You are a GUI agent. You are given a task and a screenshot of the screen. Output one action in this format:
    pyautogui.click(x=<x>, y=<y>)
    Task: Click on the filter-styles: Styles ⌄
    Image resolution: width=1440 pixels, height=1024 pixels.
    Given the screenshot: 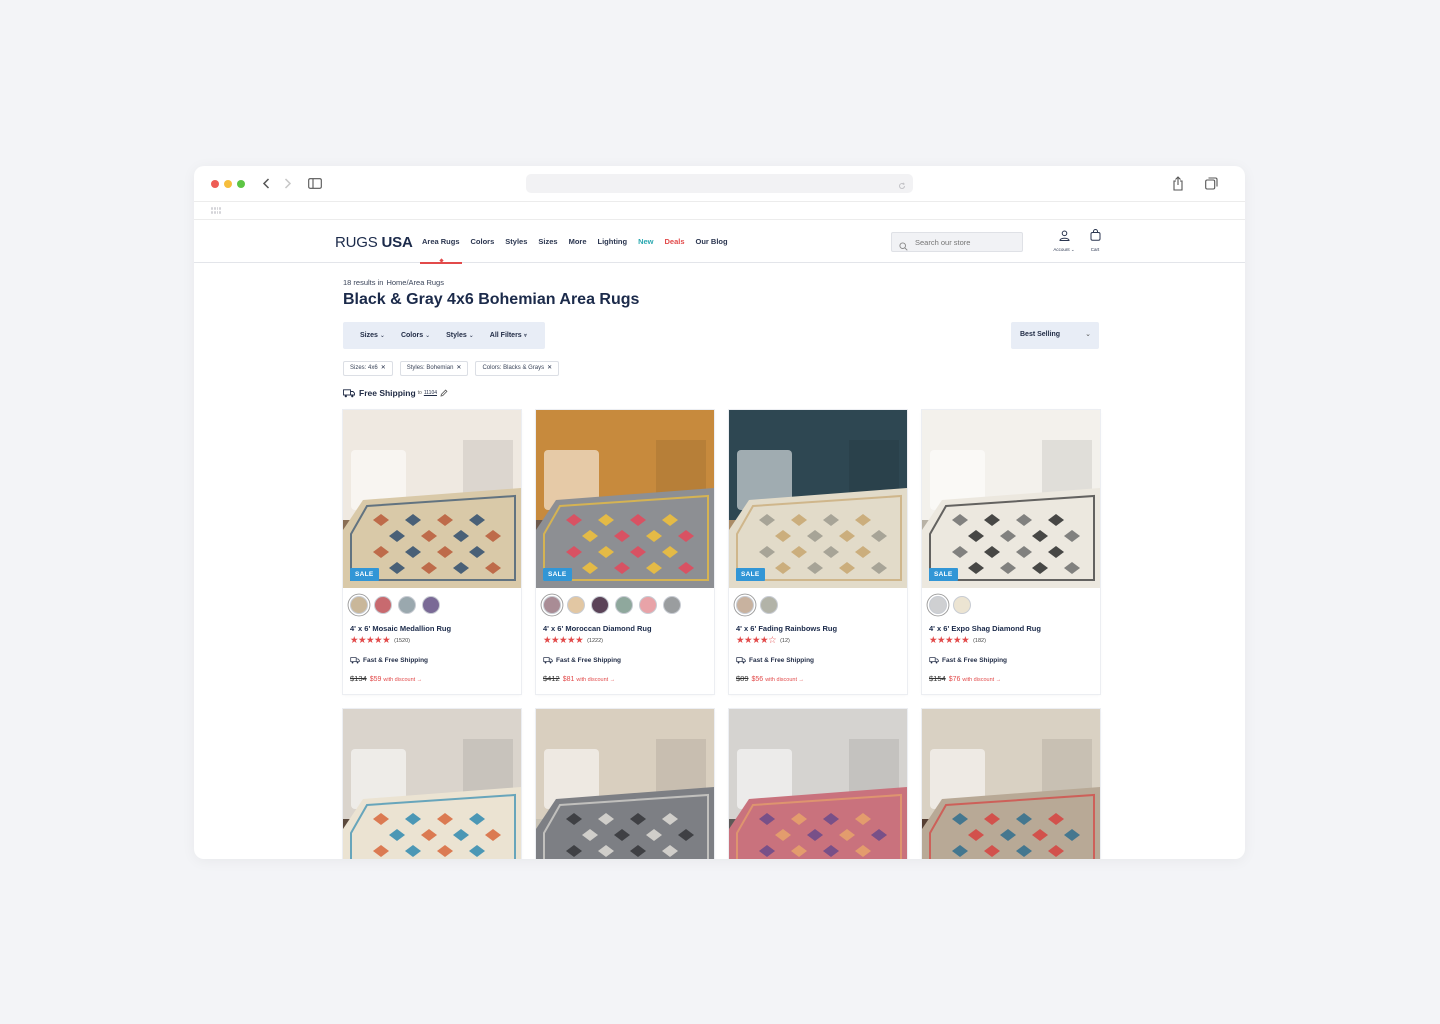 What is the action you would take?
    pyautogui.click(x=460, y=335)
    